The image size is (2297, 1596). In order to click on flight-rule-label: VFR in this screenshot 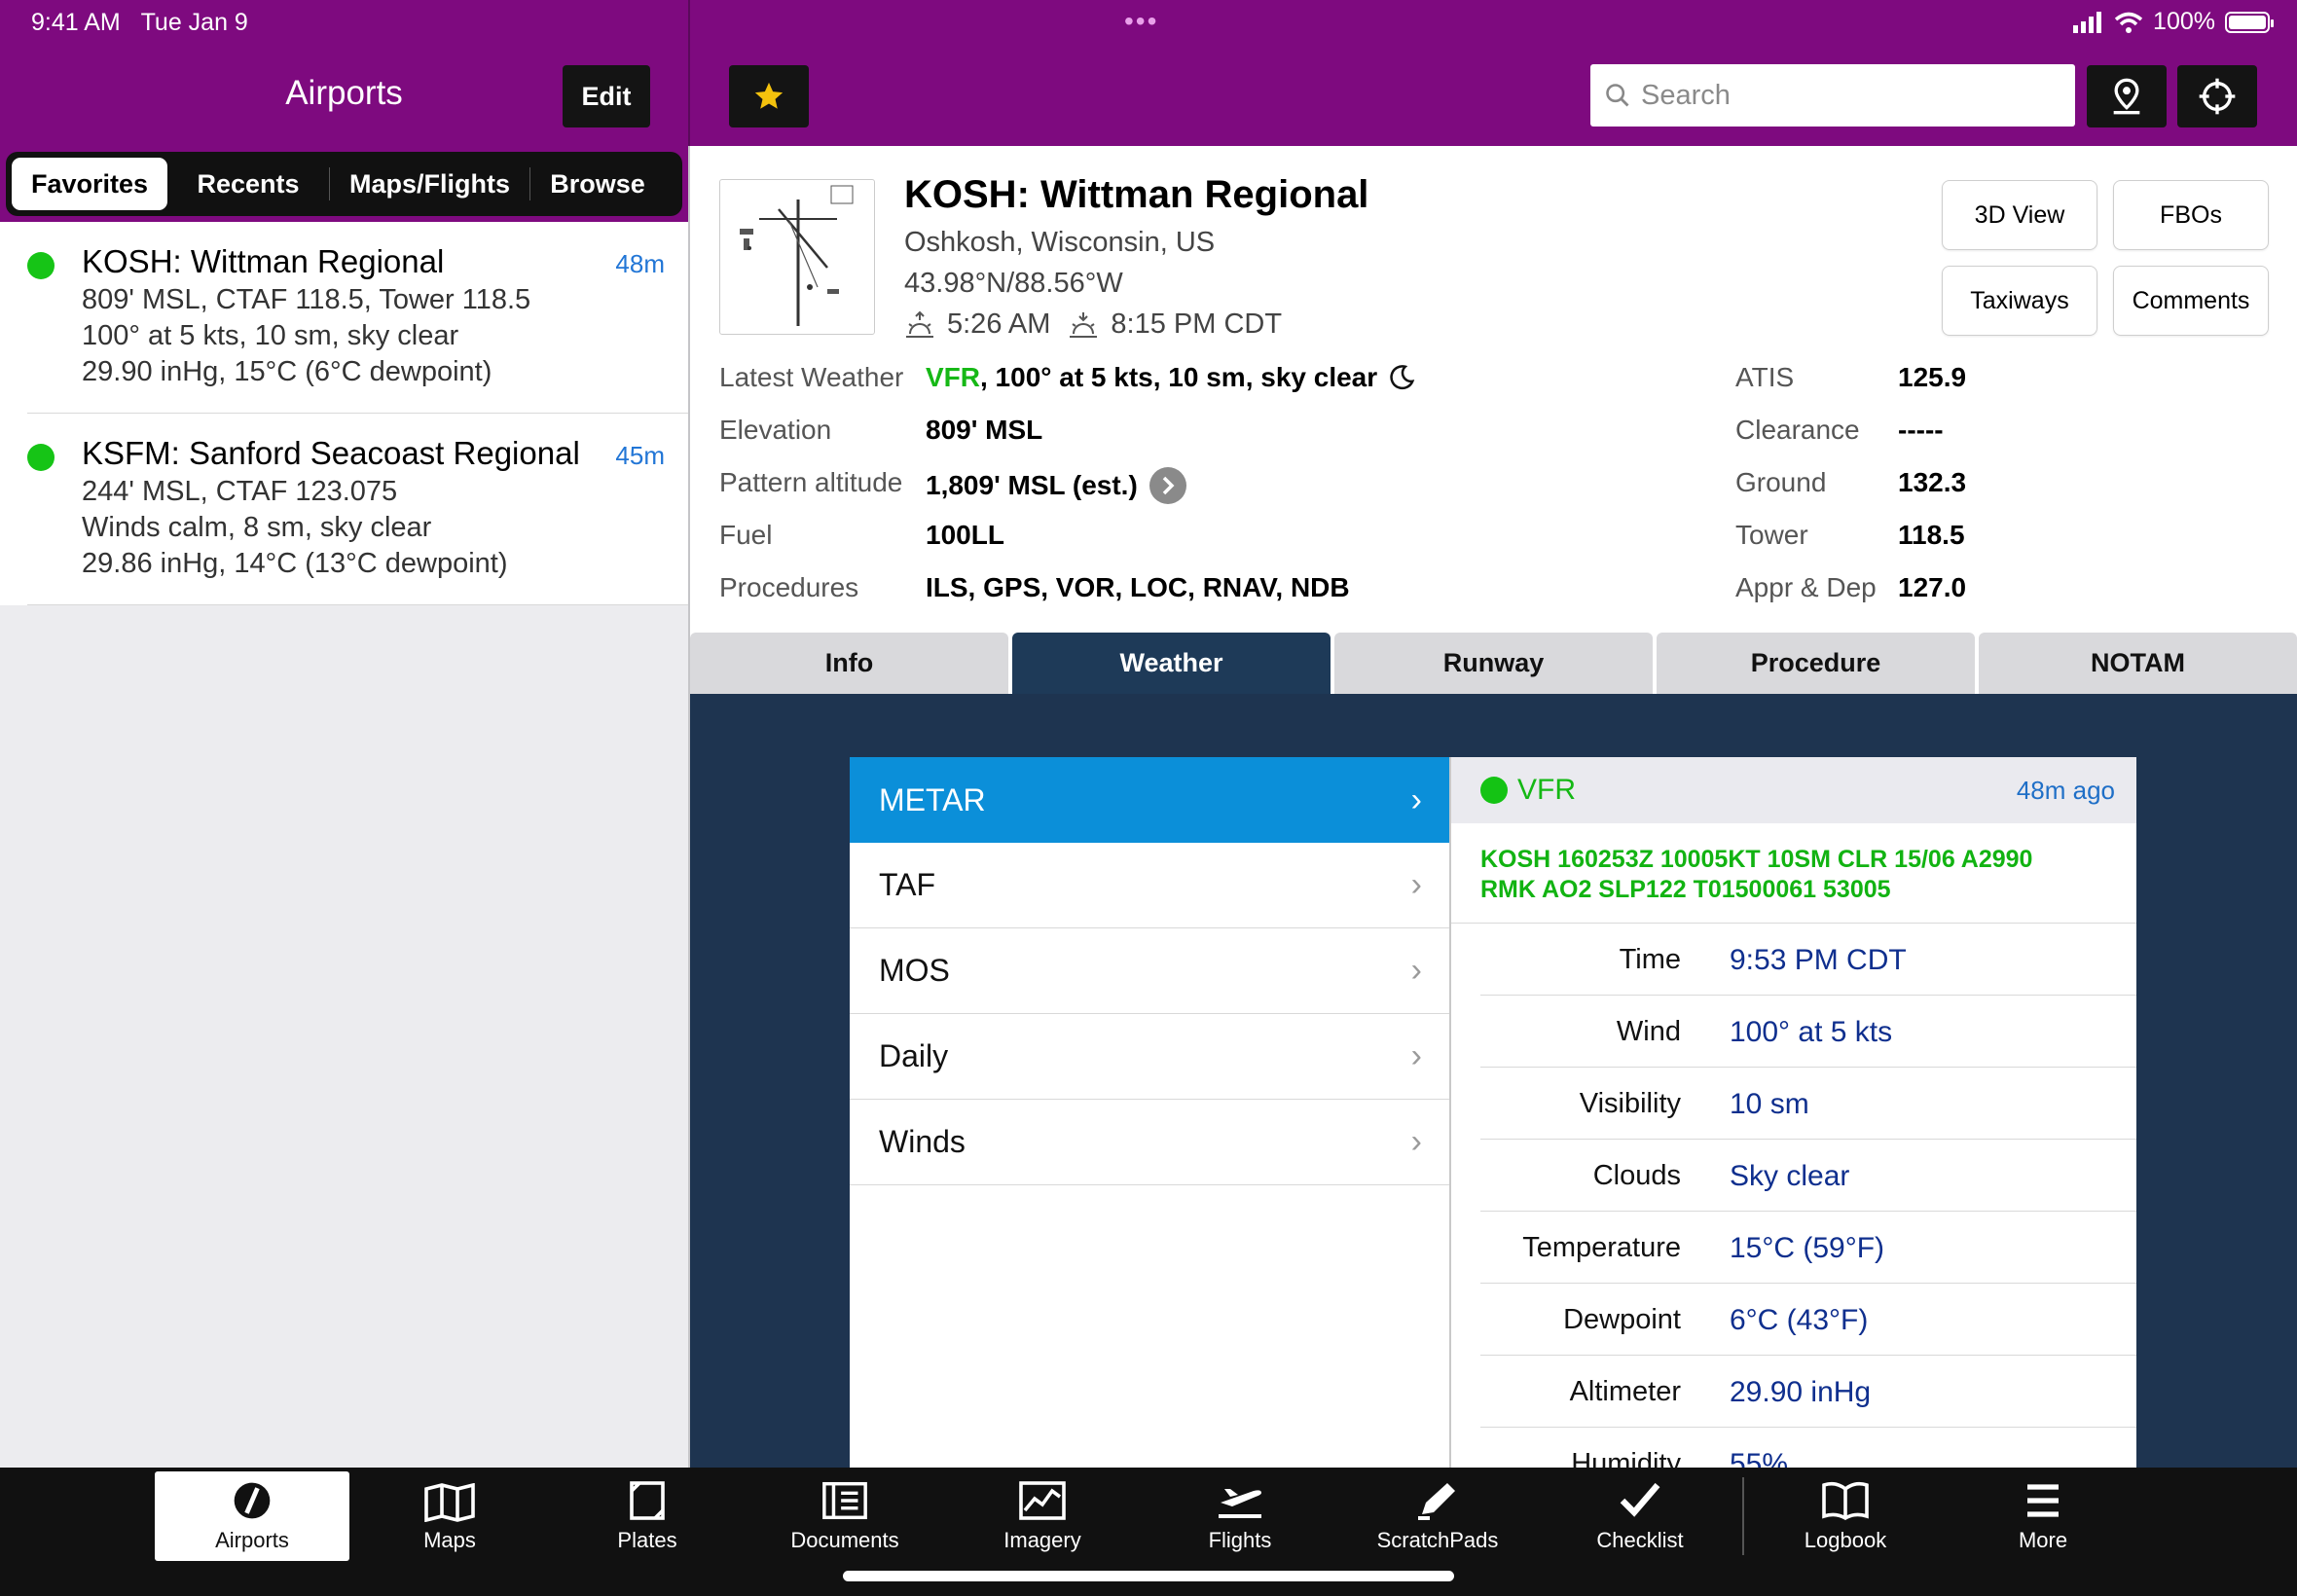, I will do `click(1546, 790)`.